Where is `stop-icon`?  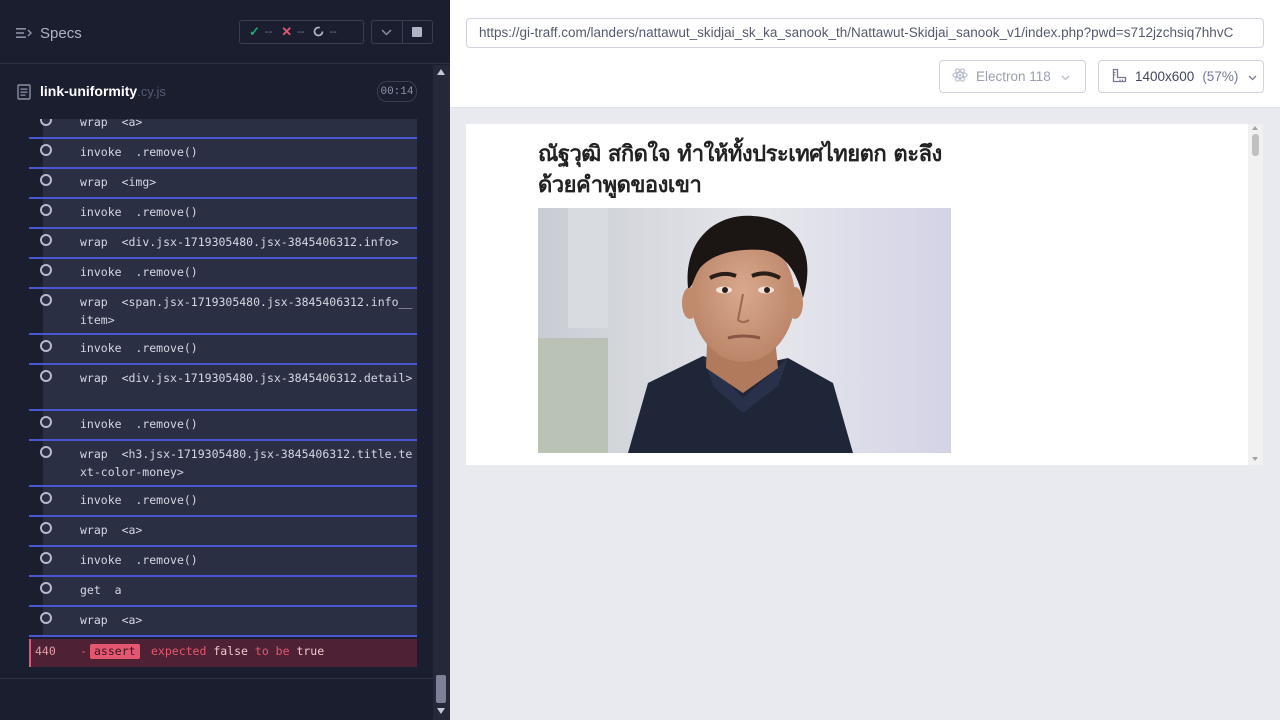
stop-icon is located at coordinates (417, 32).